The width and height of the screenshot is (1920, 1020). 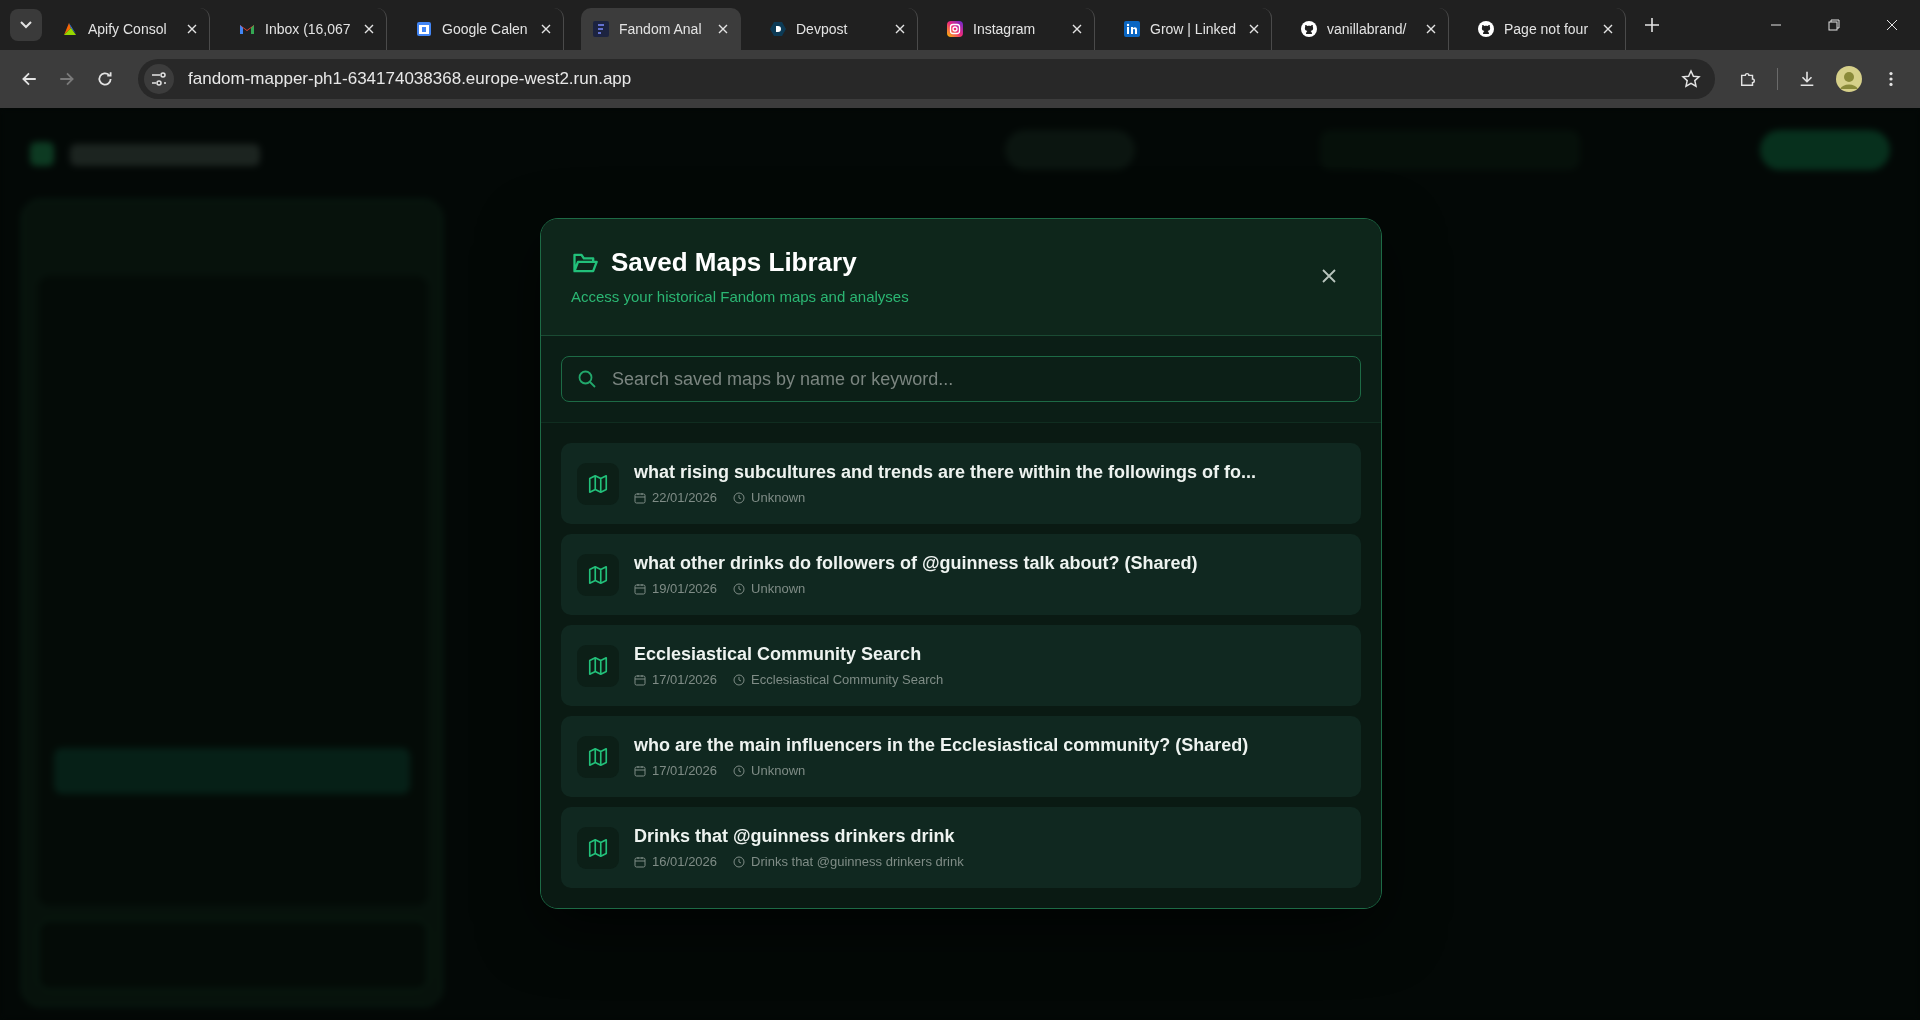 What do you see at coordinates (685, 861) in the screenshot?
I see `map-date: 16/01/2026` at bounding box center [685, 861].